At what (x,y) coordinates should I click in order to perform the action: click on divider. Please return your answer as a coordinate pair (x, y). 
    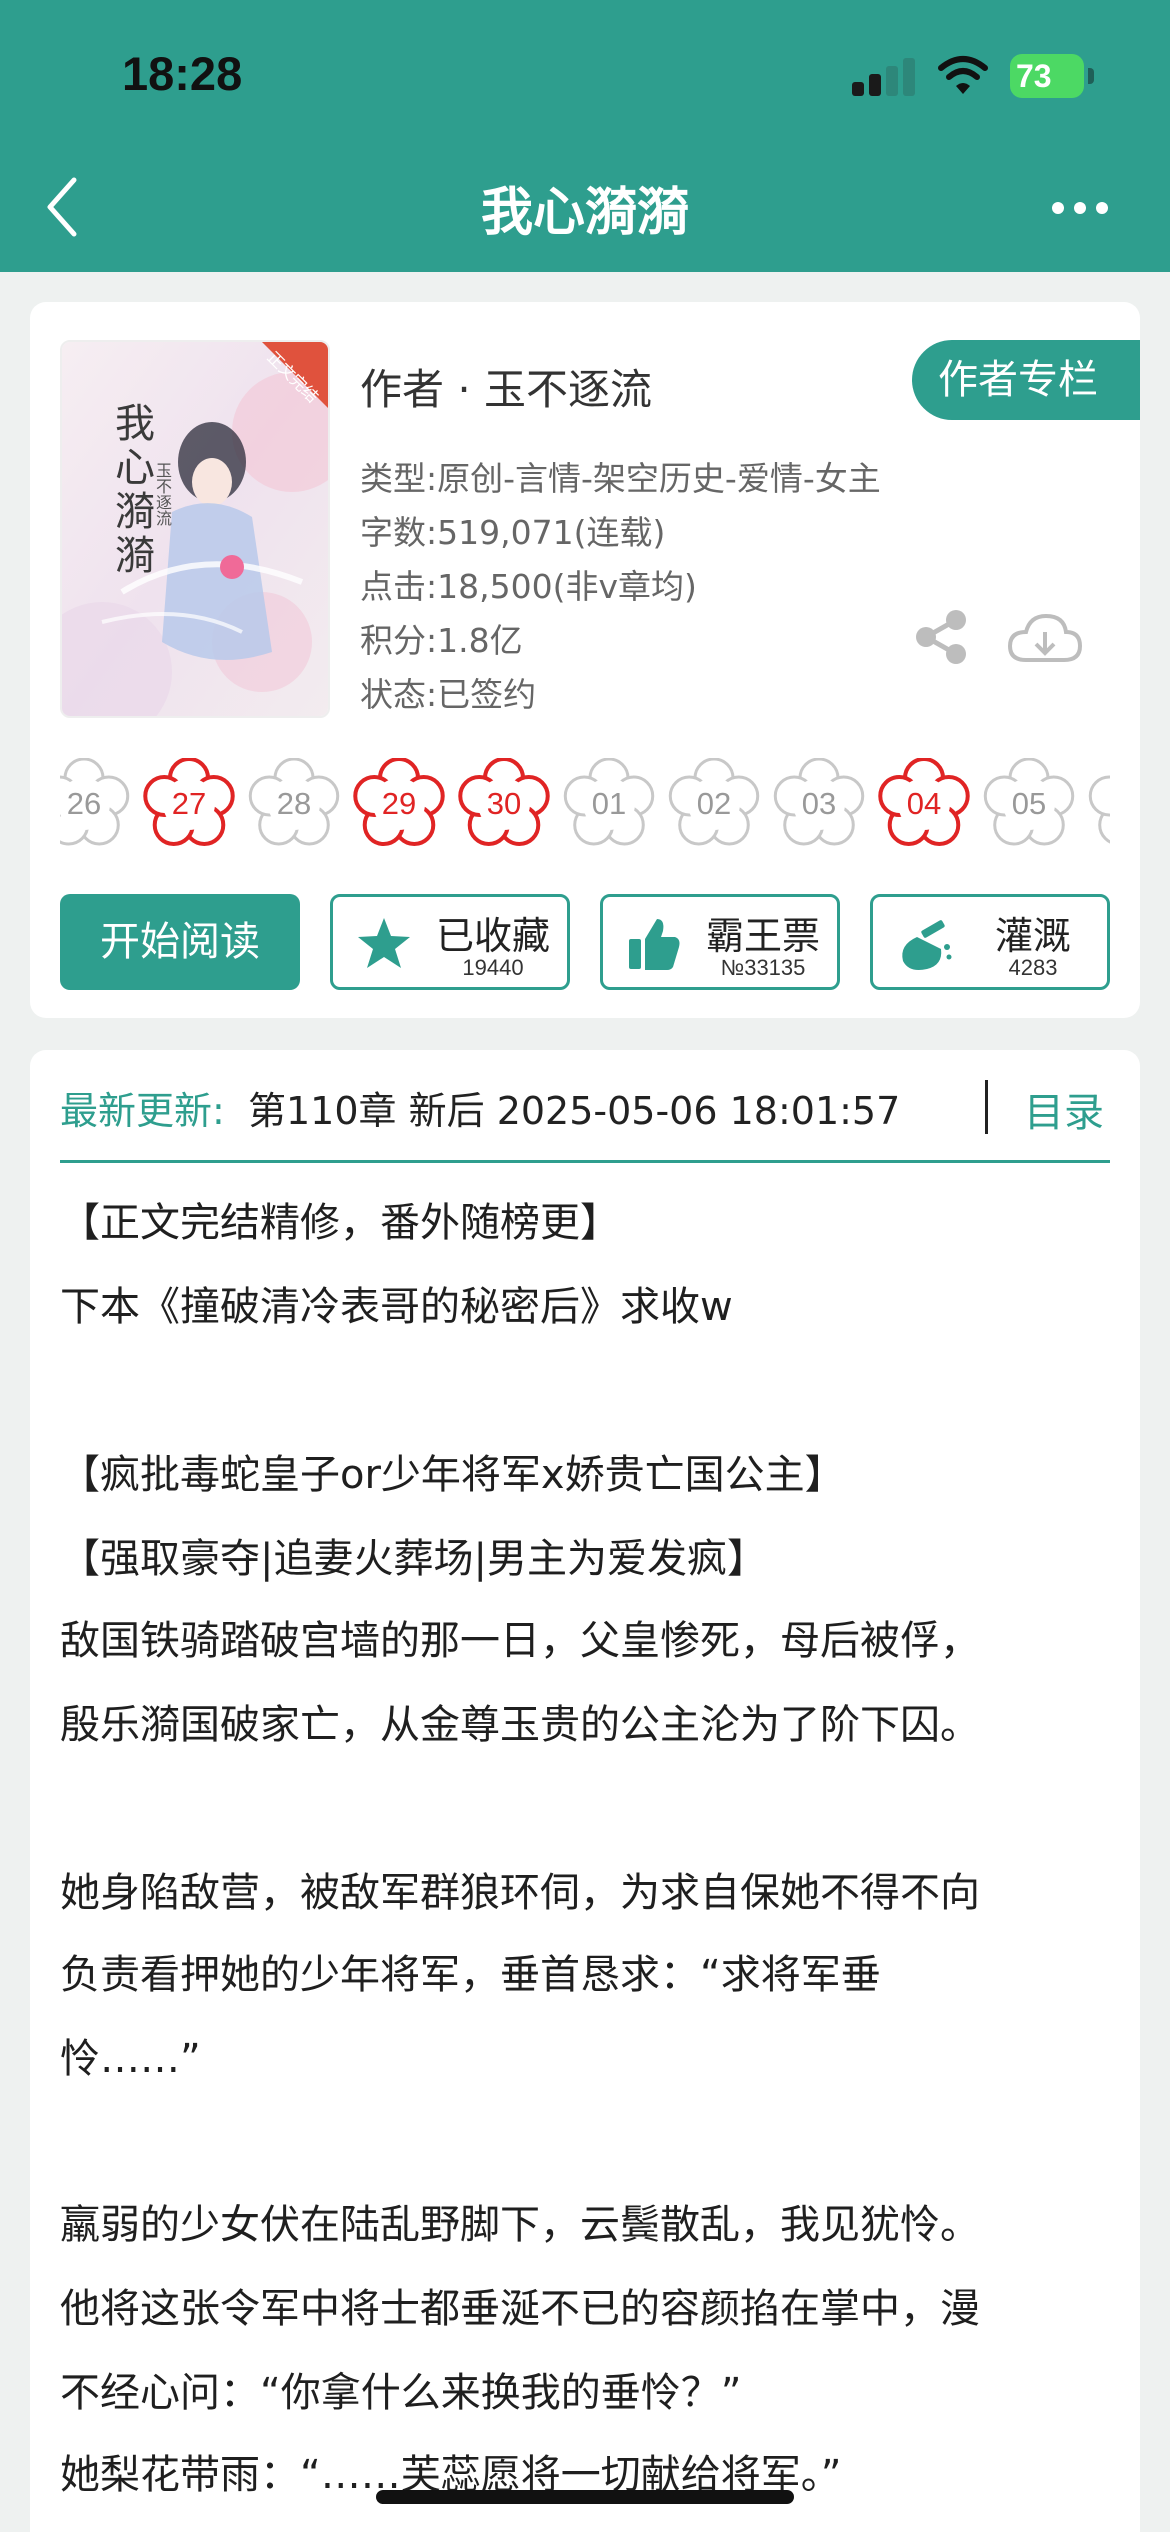
    Looking at the image, I should click on (986, 1107).